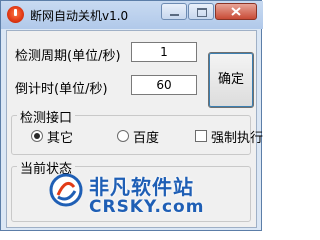  I want to click on radio-other, so click(37, 136).